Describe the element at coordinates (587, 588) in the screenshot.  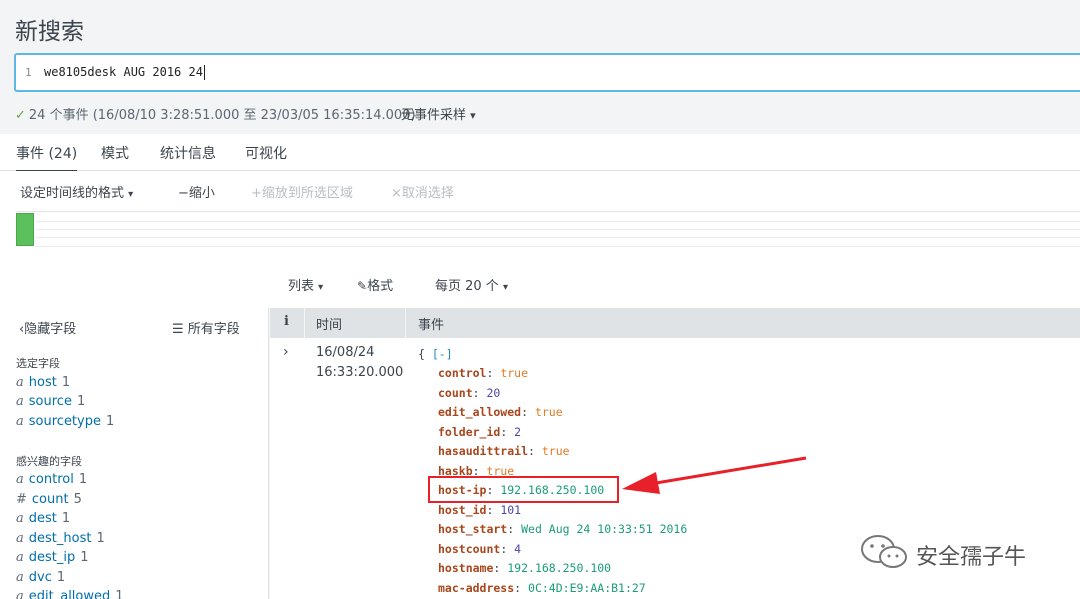
I see `json-value: 0C:4D:E9:AA:B1:27` at that location.